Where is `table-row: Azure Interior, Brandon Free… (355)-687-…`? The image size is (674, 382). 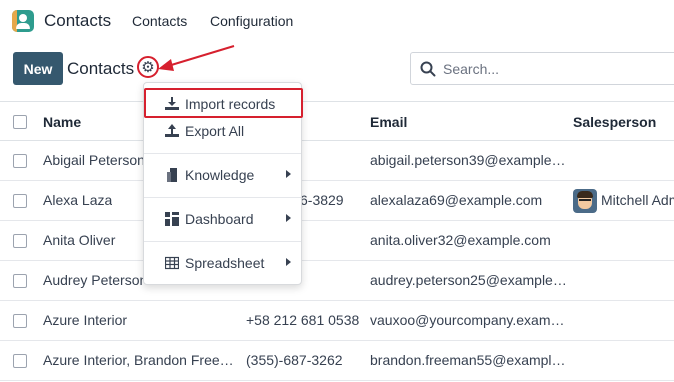 table-row: Azure Interior, Brandon Free… (355)-687-… is located at coordinates (337, 361).